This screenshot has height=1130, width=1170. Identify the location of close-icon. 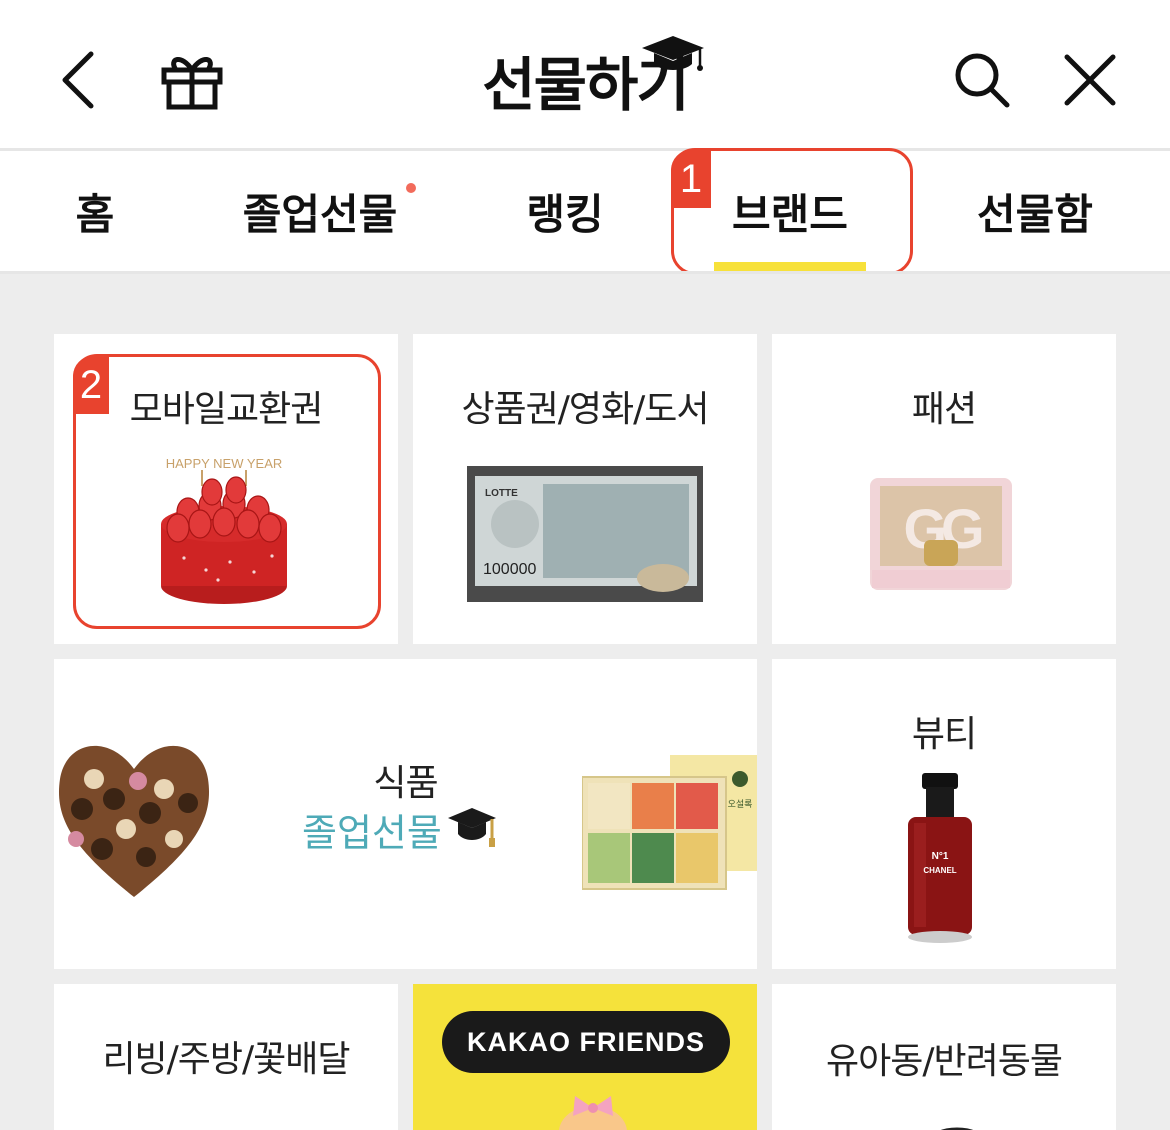
(1090, 80).